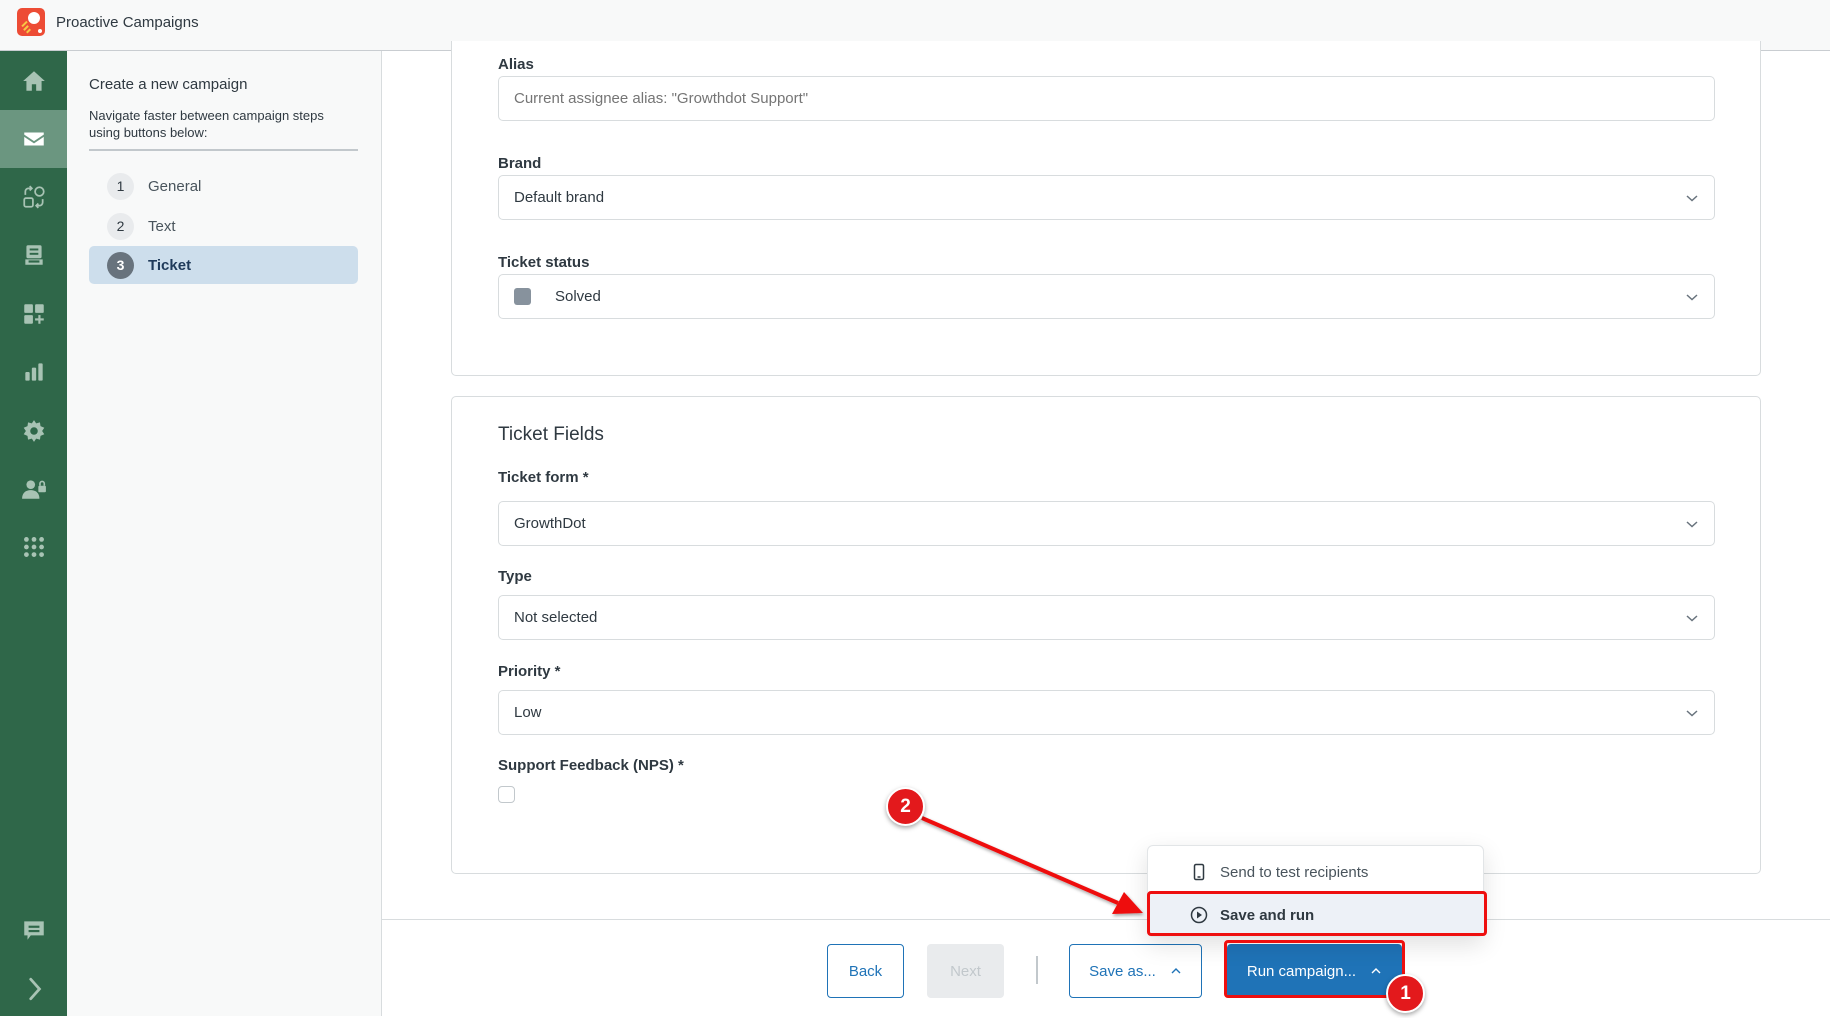 The width and height of the screenshot is (1830, 1018). I want to click on ticket-form-value: GrowthDot, so click(550, 523).